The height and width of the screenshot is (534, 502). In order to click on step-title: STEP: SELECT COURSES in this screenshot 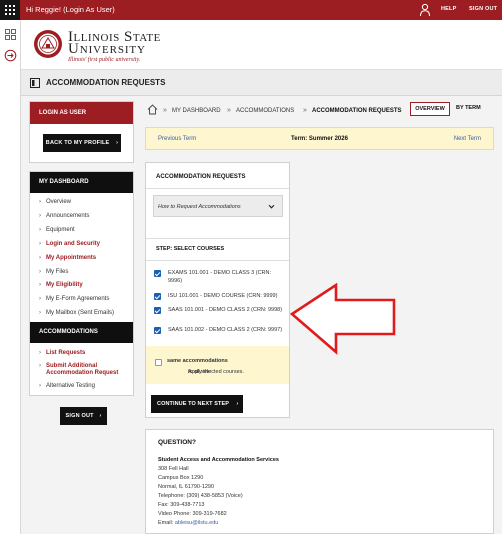, I will do `click(190, 249)`.